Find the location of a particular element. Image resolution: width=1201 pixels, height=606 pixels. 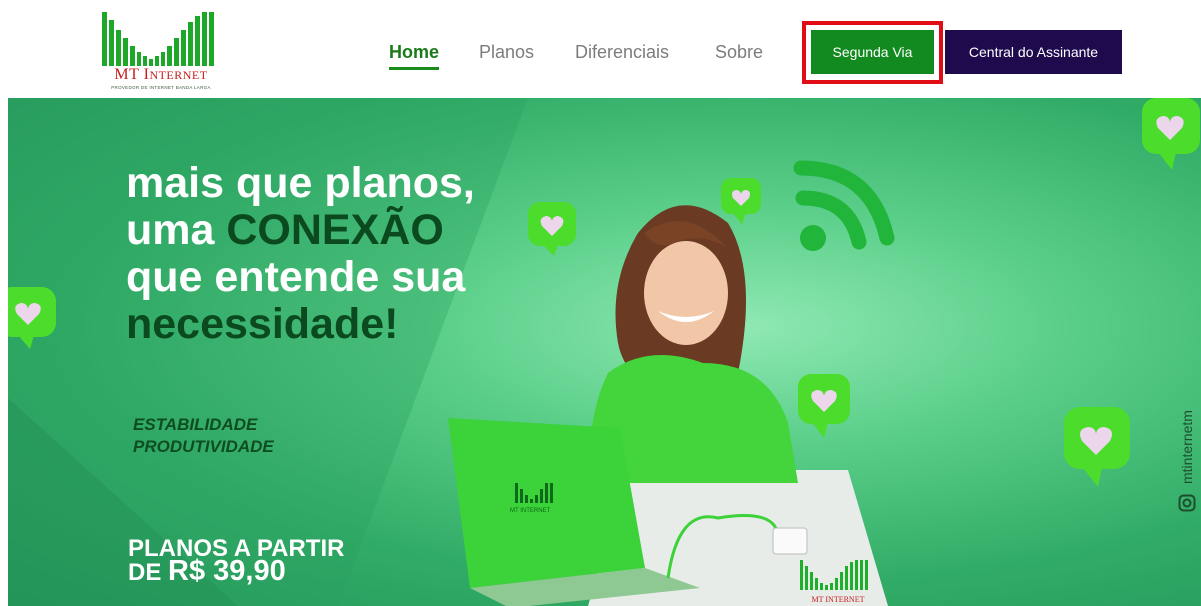

headline-line-2-prefix: uma is located at coordinates (176, 230).